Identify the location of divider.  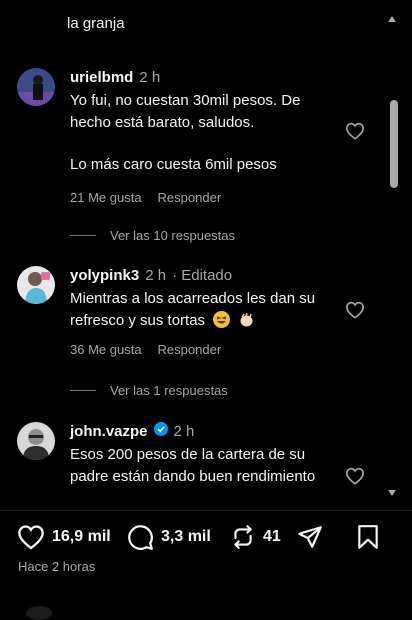
(206, 510).